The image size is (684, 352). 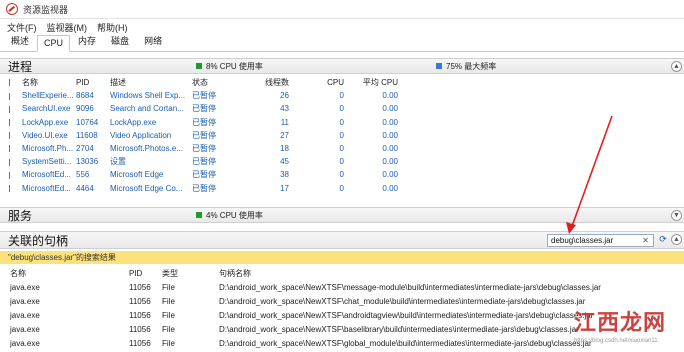 What do you see at coordinates (471, 66) in the screenshot?
I see `processes-max-frequency-text: 75% 最大频率` at bounding box center [471, 66].